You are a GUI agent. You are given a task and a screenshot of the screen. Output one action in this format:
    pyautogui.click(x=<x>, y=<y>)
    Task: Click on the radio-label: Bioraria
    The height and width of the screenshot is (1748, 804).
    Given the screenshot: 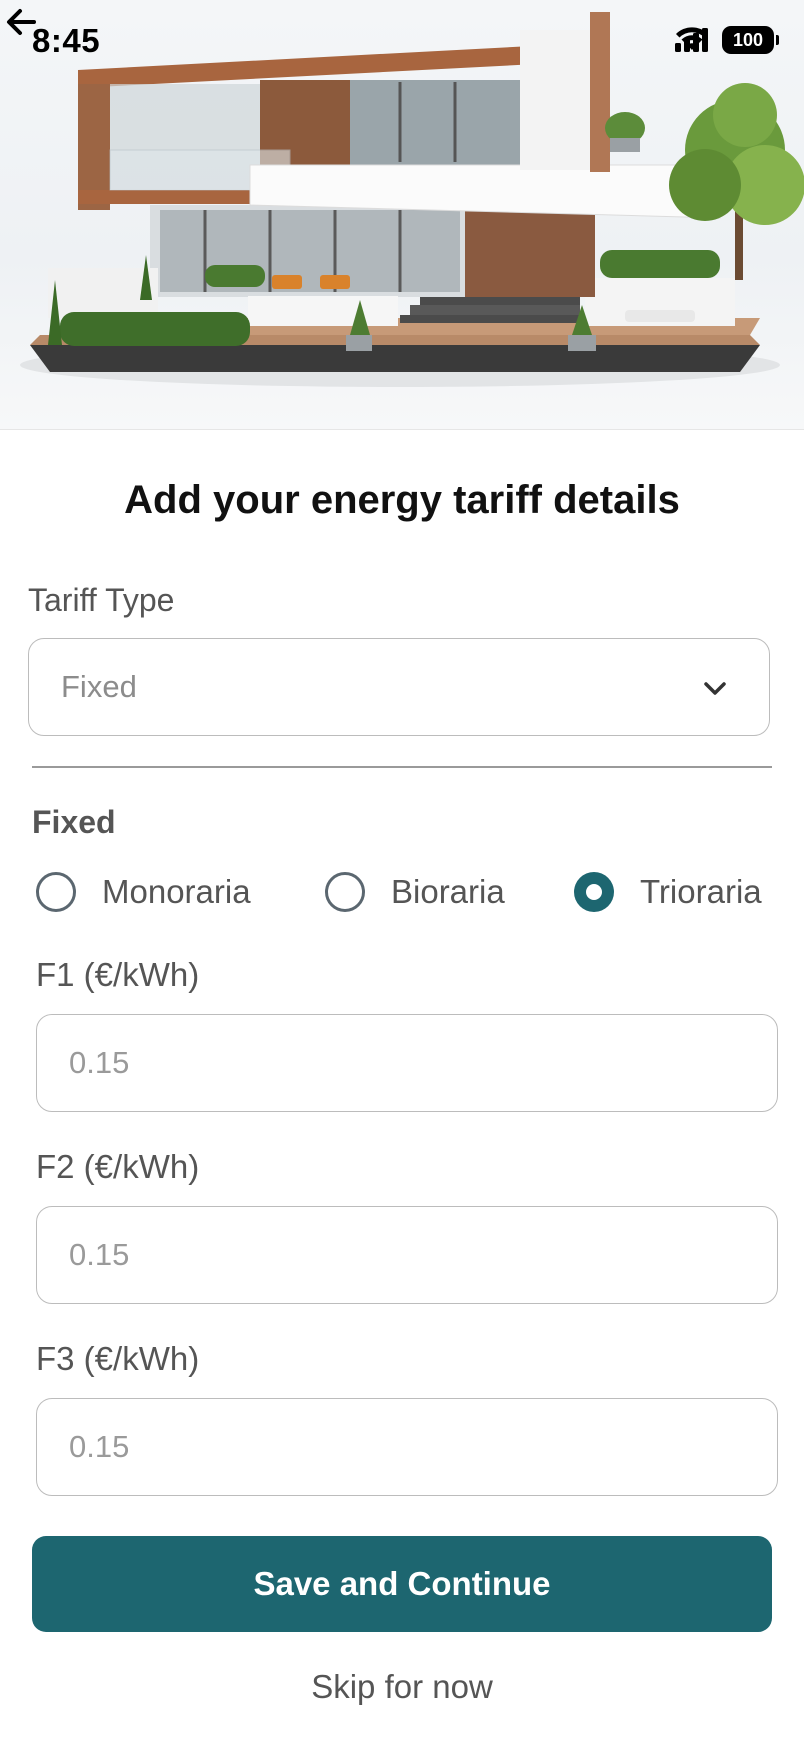 What is the action you would take?
    pyautogui.click(x=448, y=891)
    